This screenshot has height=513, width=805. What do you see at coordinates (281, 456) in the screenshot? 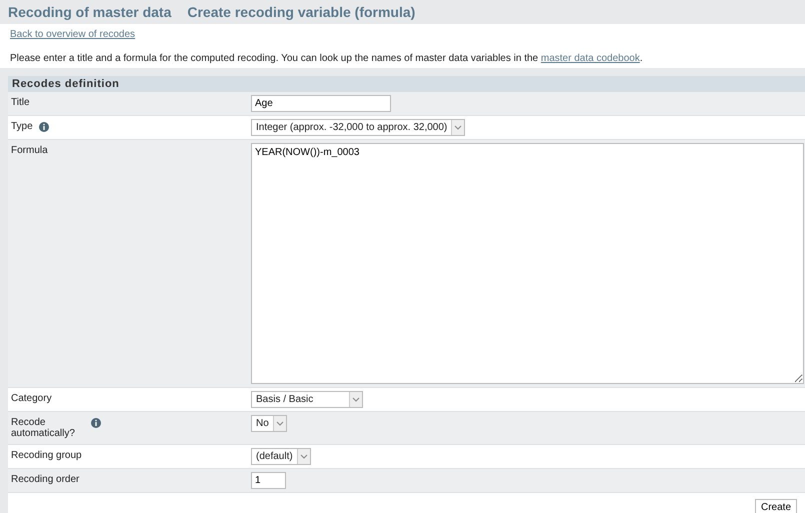
I see `select-field: (default)` at bounding box center [281, 456].